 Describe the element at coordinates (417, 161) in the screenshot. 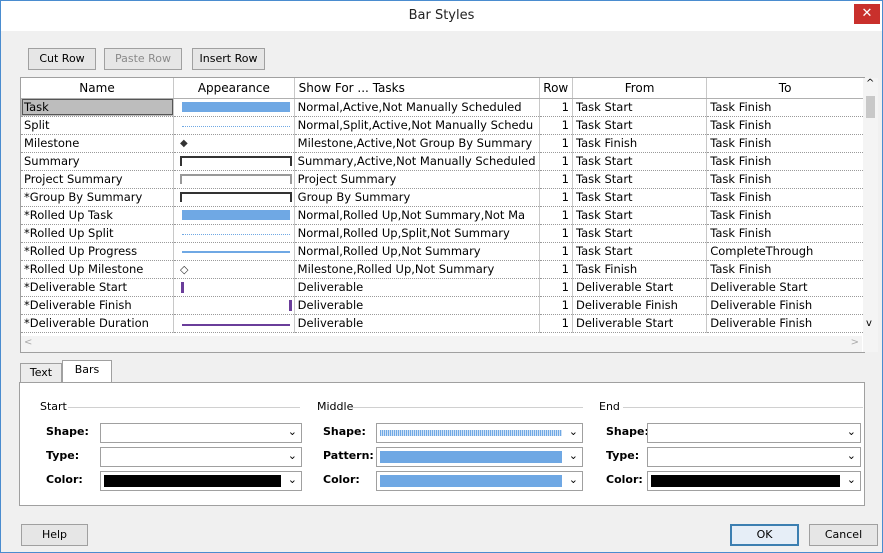

I see `cell-show-for: Summary,Active,Not Manually Scheduled` at that location.